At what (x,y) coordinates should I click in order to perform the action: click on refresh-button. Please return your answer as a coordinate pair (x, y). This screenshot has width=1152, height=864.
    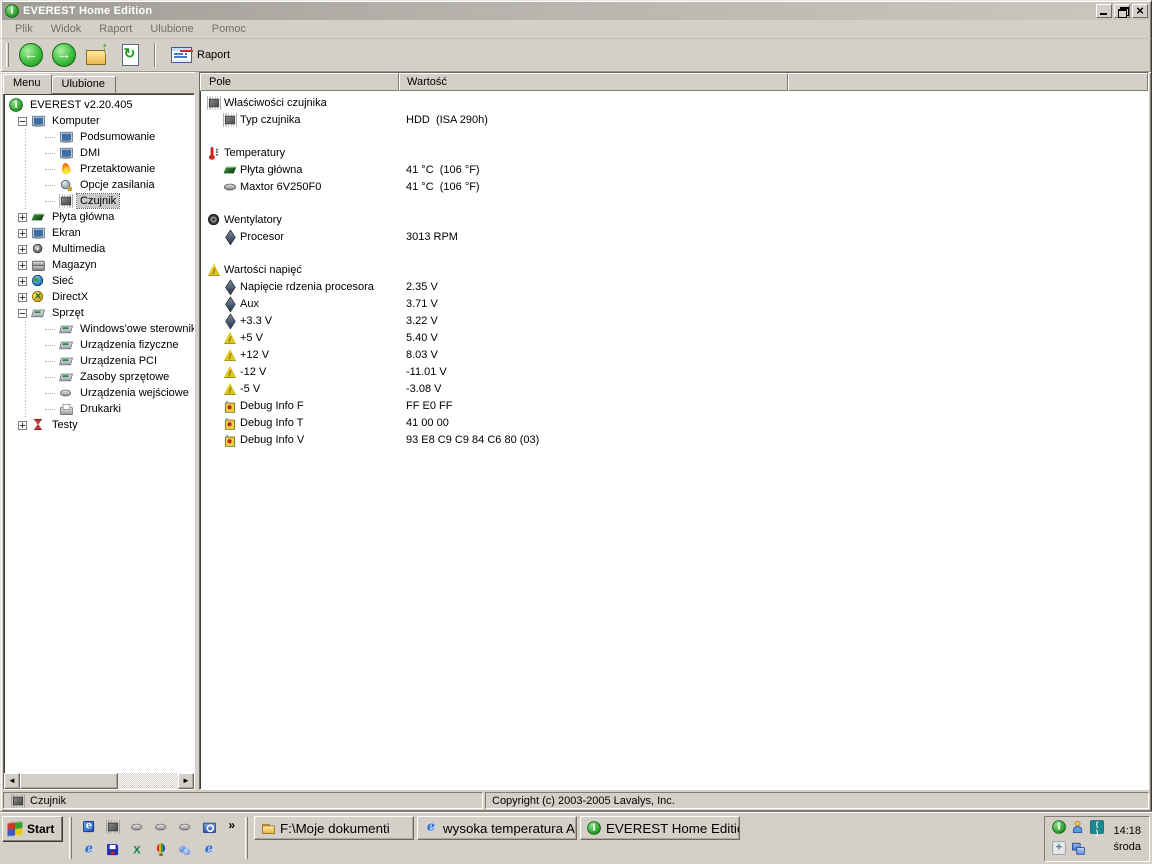
    Looking at the image, I should click on (130, 55).